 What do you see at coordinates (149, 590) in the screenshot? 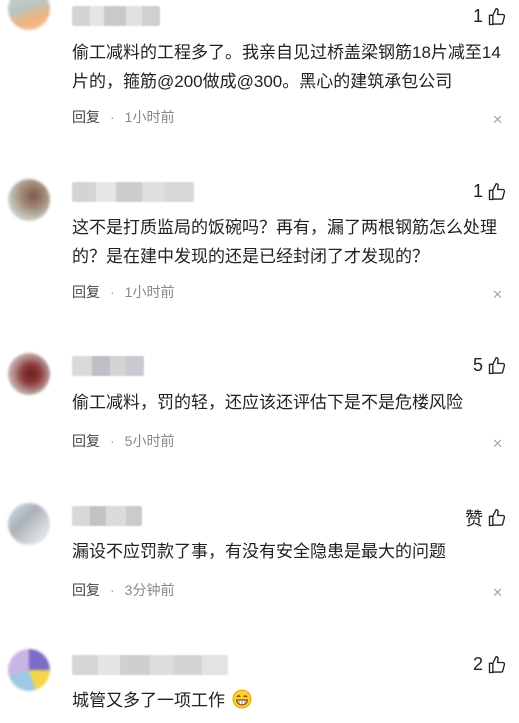
I see `timestamp: 3分钟前` at bounding box center [149, 590].